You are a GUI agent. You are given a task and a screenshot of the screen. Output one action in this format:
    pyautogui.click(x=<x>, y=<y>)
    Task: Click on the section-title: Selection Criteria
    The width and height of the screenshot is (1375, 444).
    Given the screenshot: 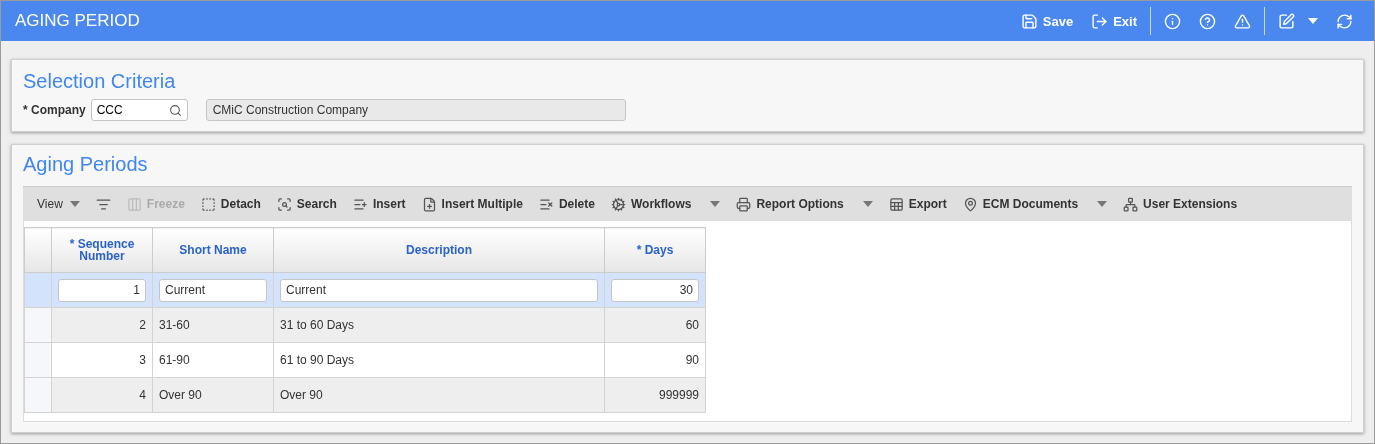 What is the action you would take?
    pyautogui.click(x=100, y=81)
    